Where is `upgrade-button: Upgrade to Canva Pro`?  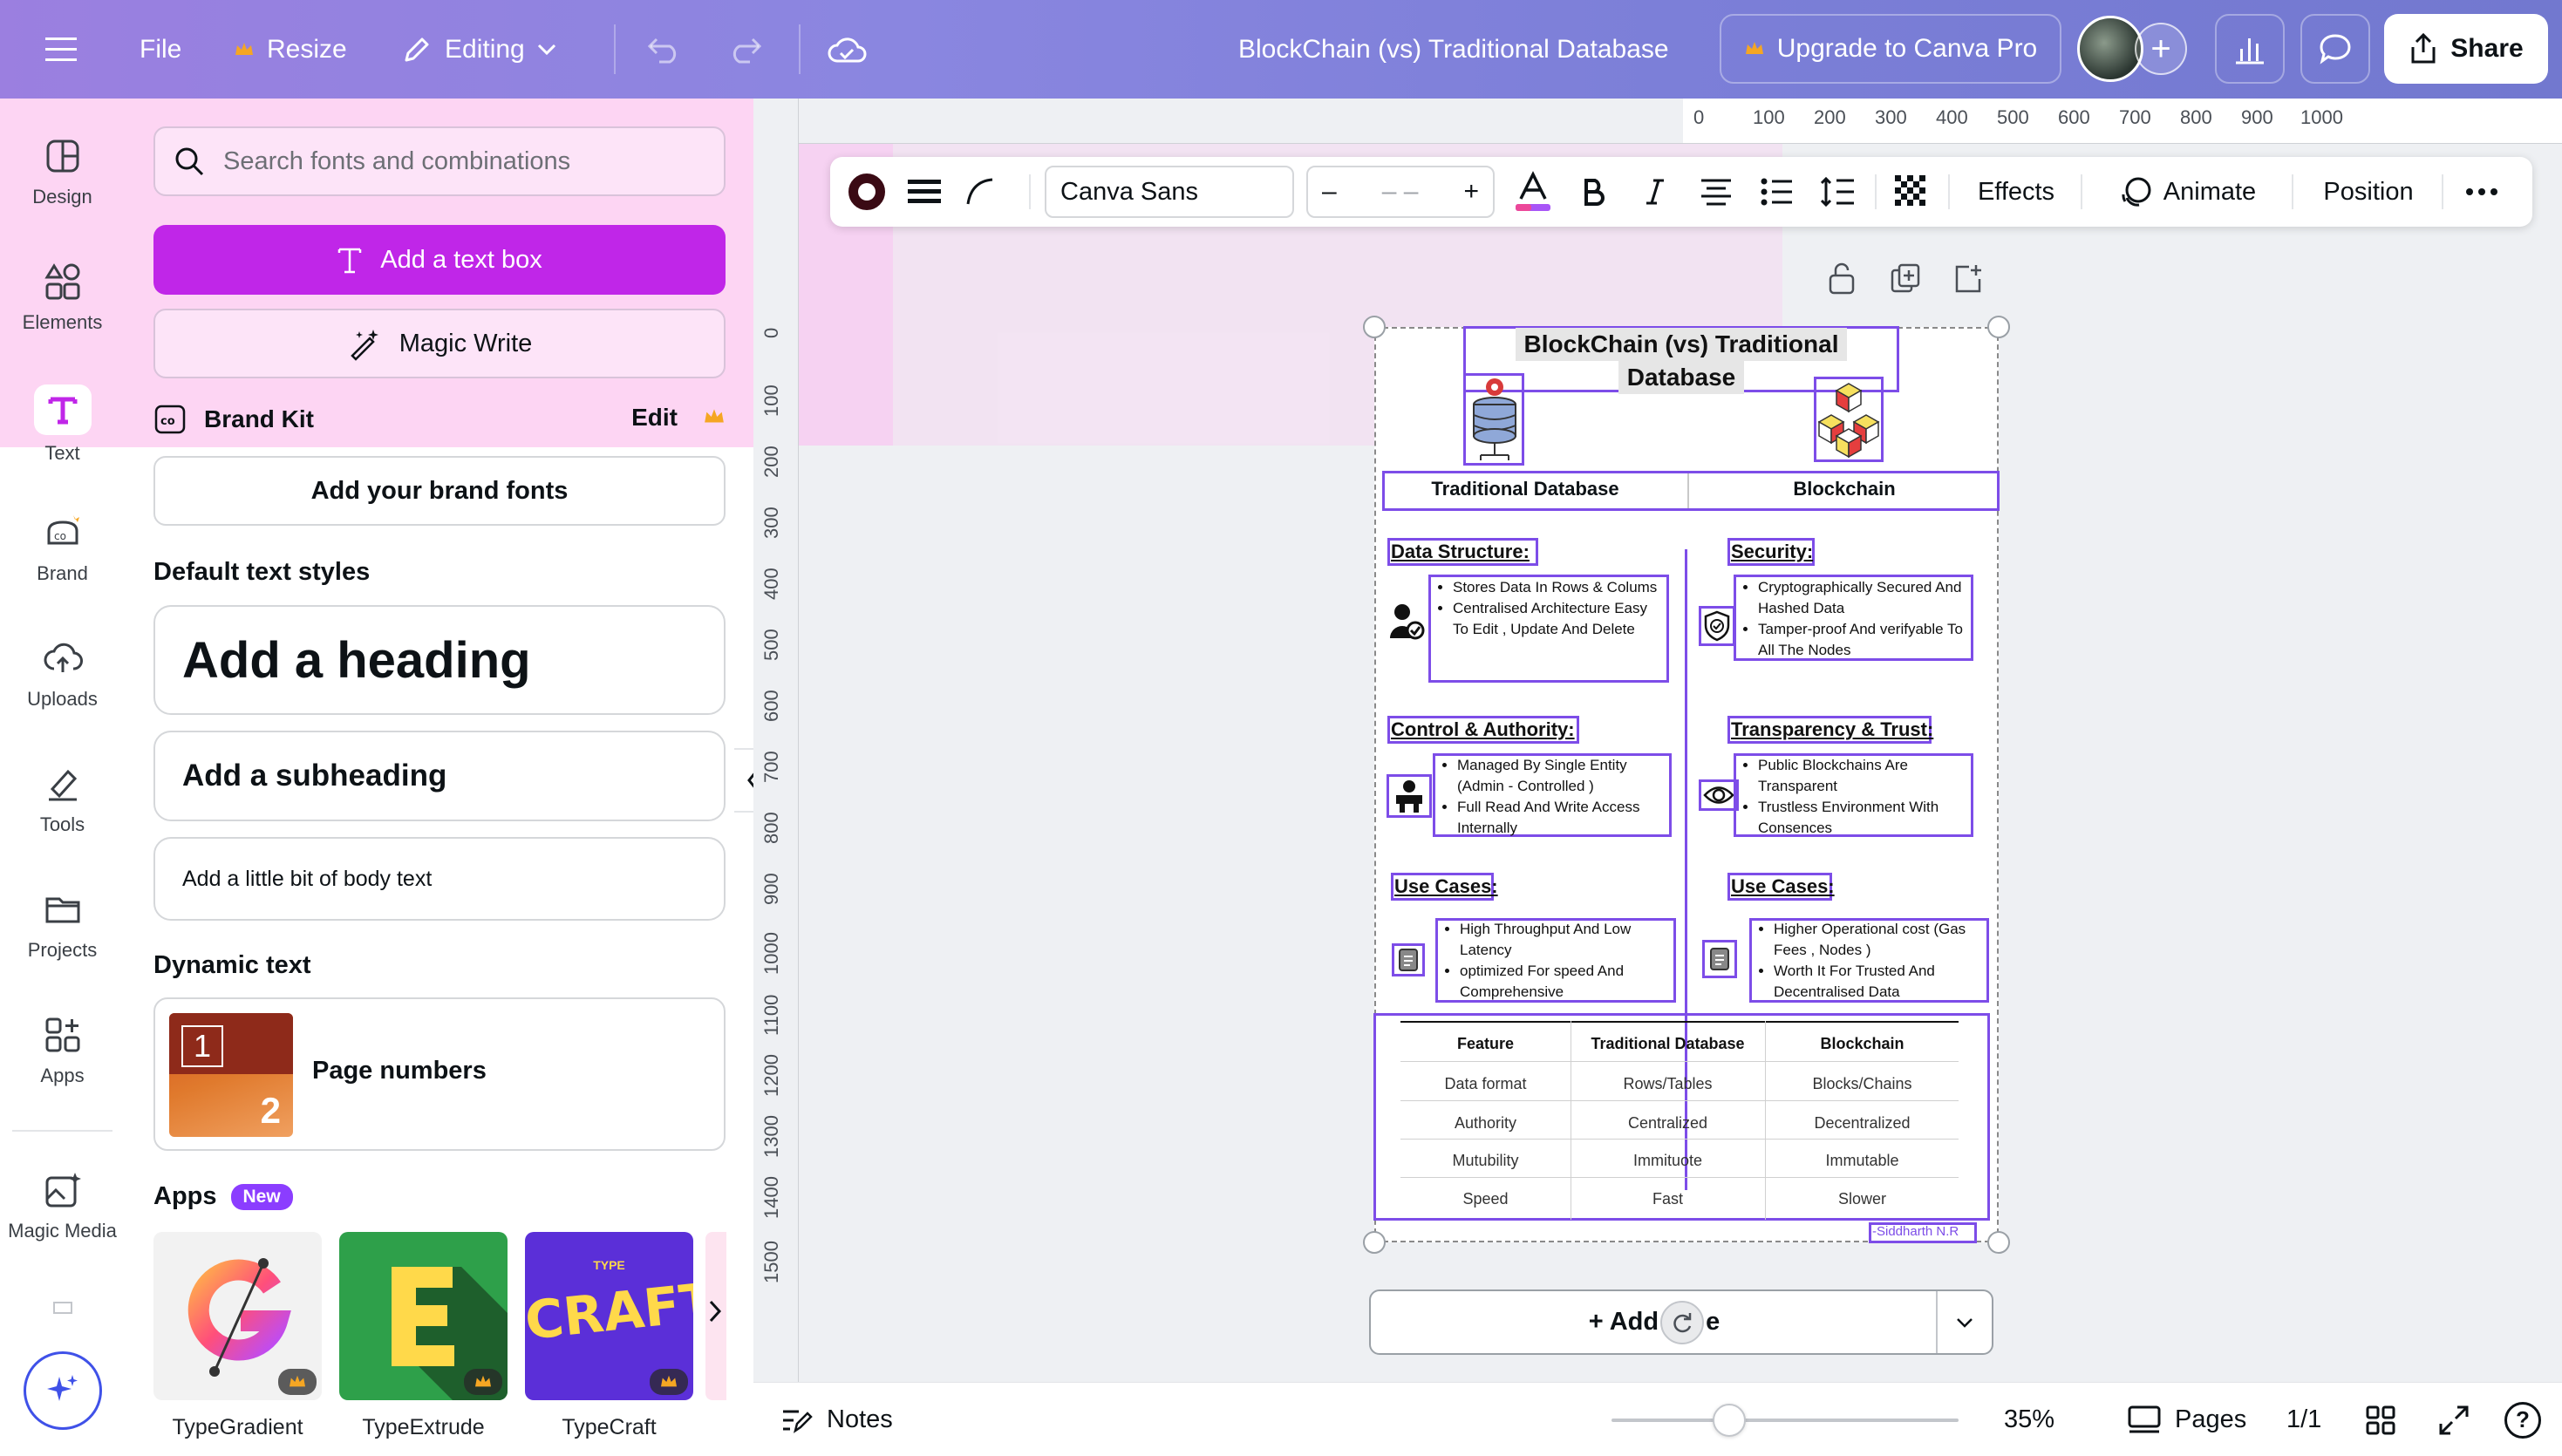 upgrade-button: Upgrade to Canva Pro is located at coordinates (1890, 49).